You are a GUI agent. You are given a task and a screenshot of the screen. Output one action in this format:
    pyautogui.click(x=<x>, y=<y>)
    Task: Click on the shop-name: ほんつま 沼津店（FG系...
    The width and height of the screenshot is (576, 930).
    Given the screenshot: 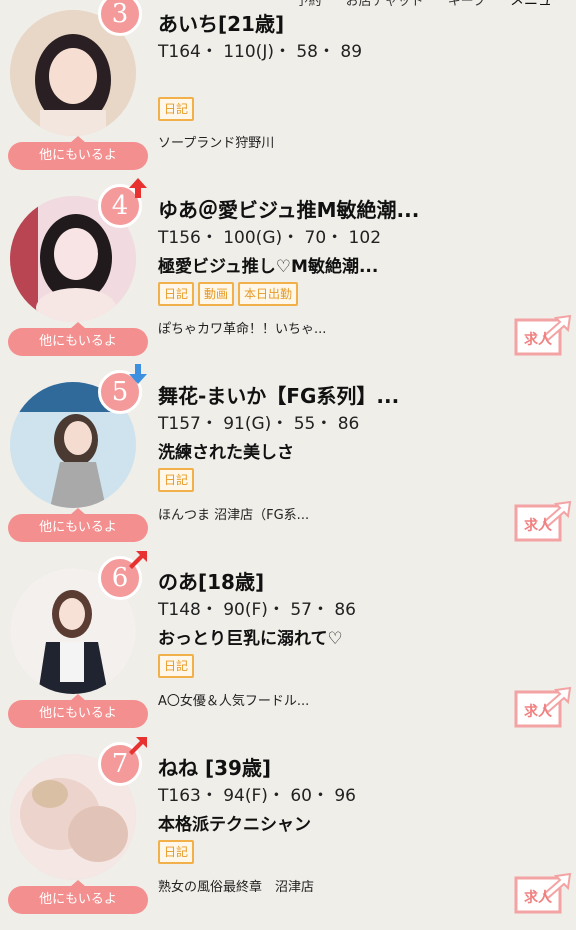 What is the action you would take?
    pyautogui.click(x=233, y=513)
    